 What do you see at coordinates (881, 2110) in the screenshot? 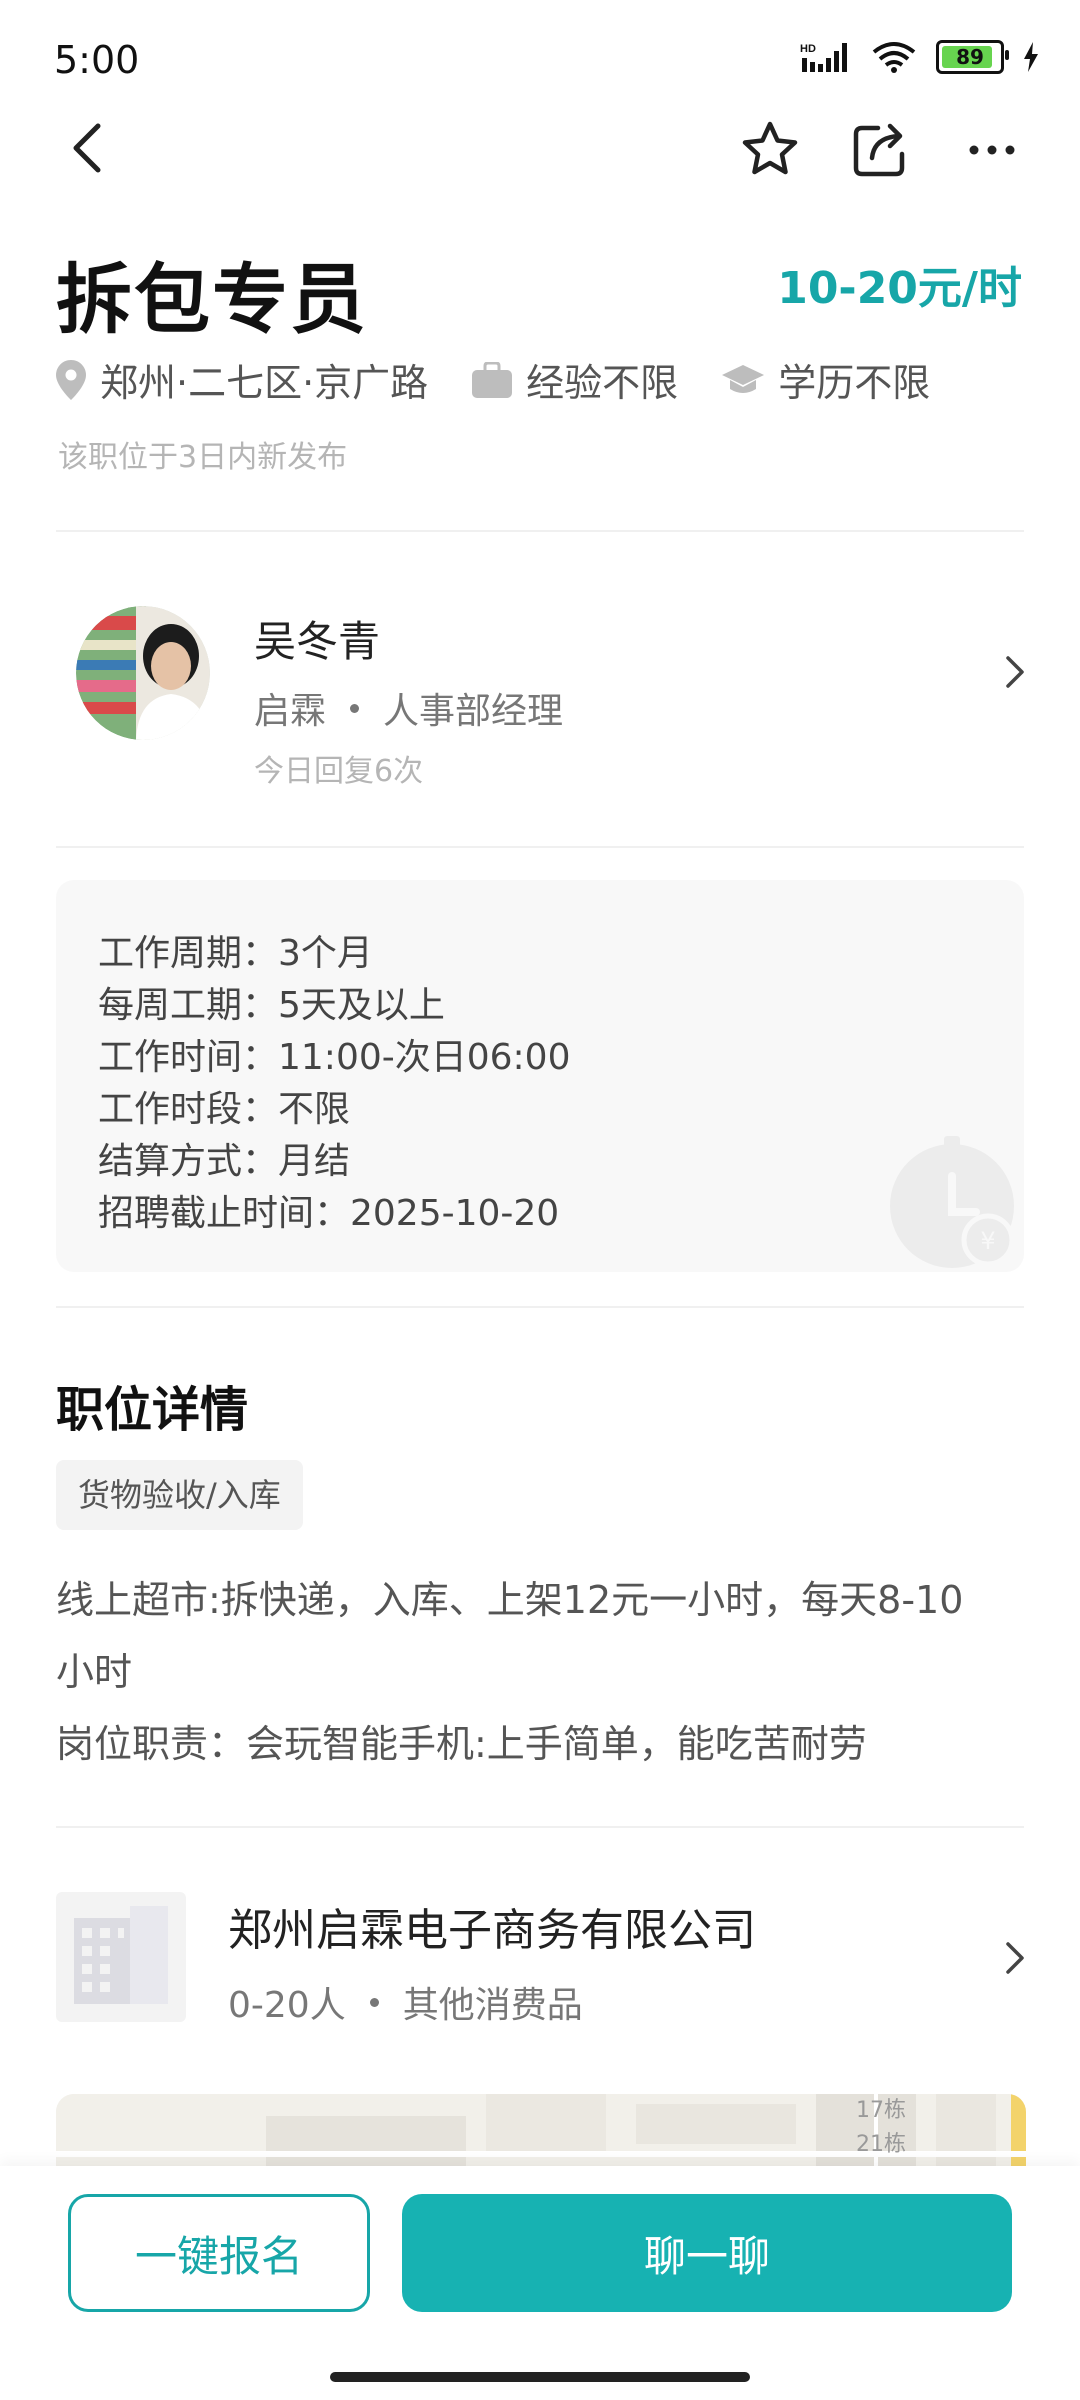
I see `map-label-building-17: 17栋` at bounding box center [881, 2110].